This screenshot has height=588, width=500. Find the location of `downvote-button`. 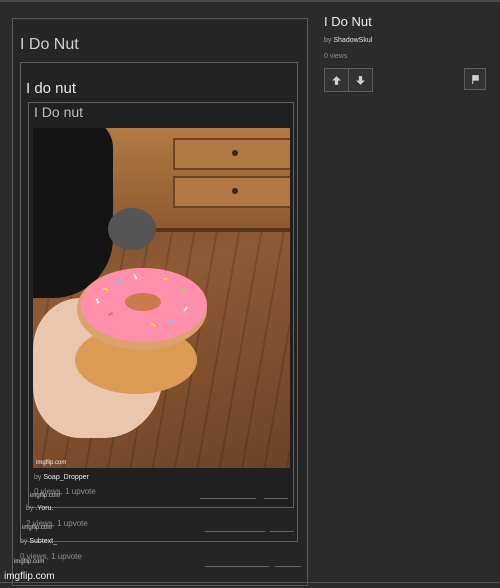

downvote-button is located at coordinates (359, 80).